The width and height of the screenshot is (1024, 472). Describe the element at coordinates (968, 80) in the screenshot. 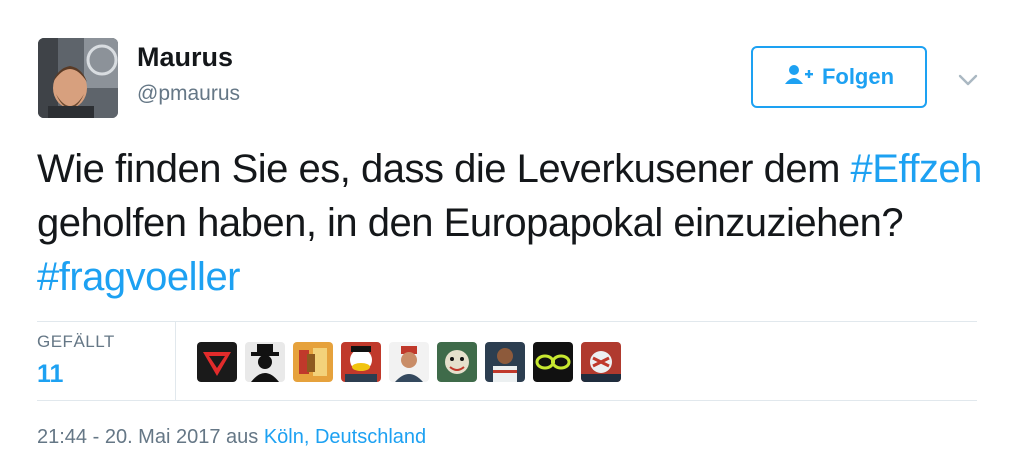

I see `chevron-down-icon` at that location.